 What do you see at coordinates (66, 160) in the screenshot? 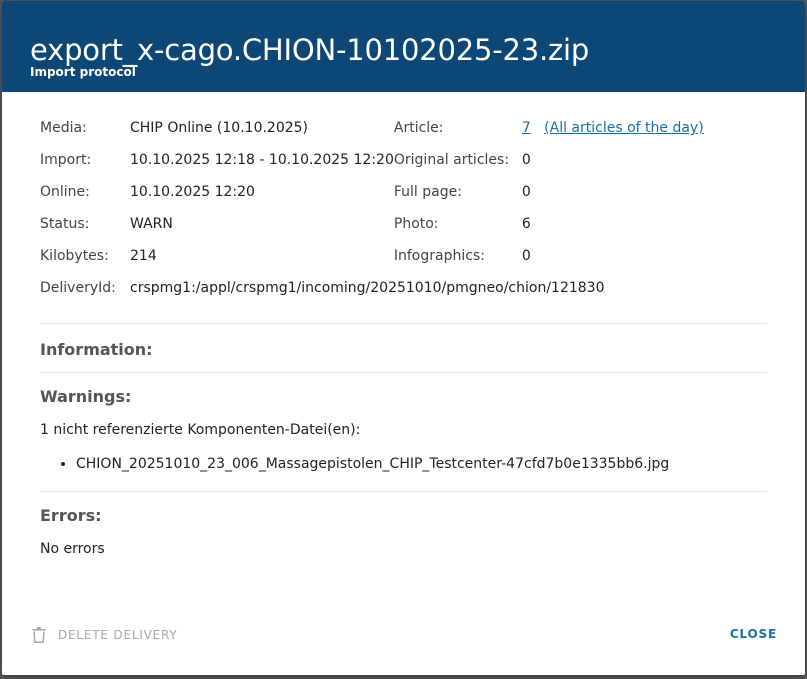
I see `import-label: Import:` at bounding box center [66, 160].